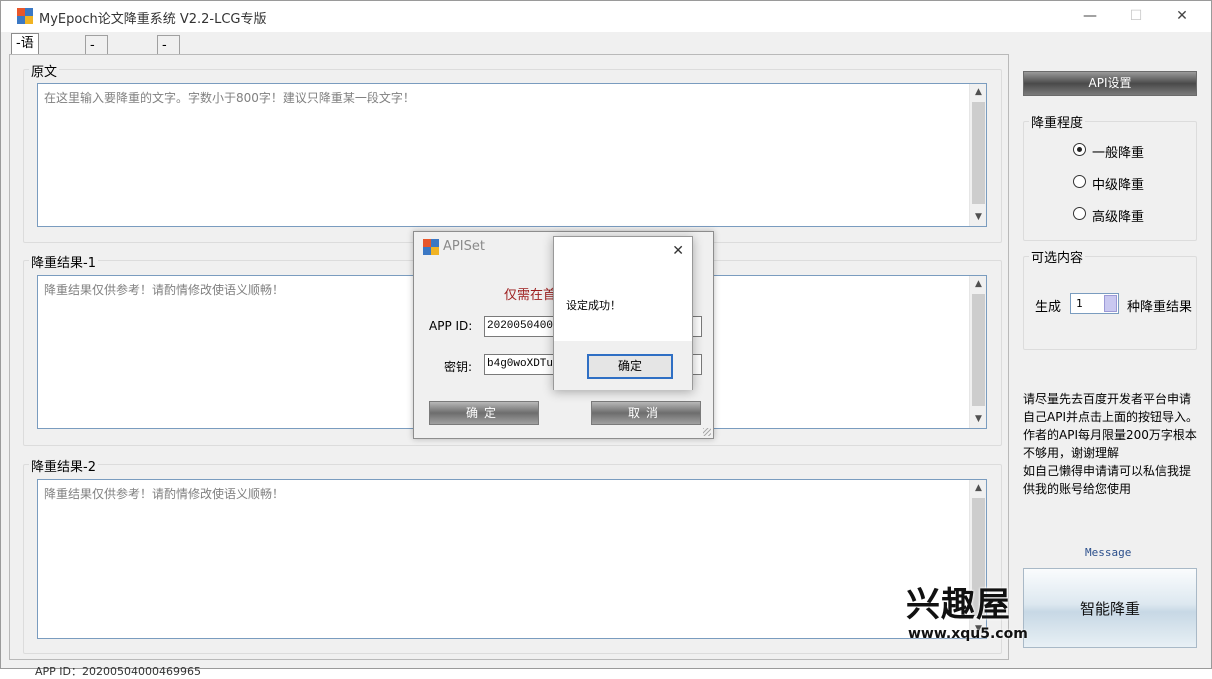 The height and width of the screenshot is (679, 1212). I want to click on original-legend: 原文, so click(44, 70).